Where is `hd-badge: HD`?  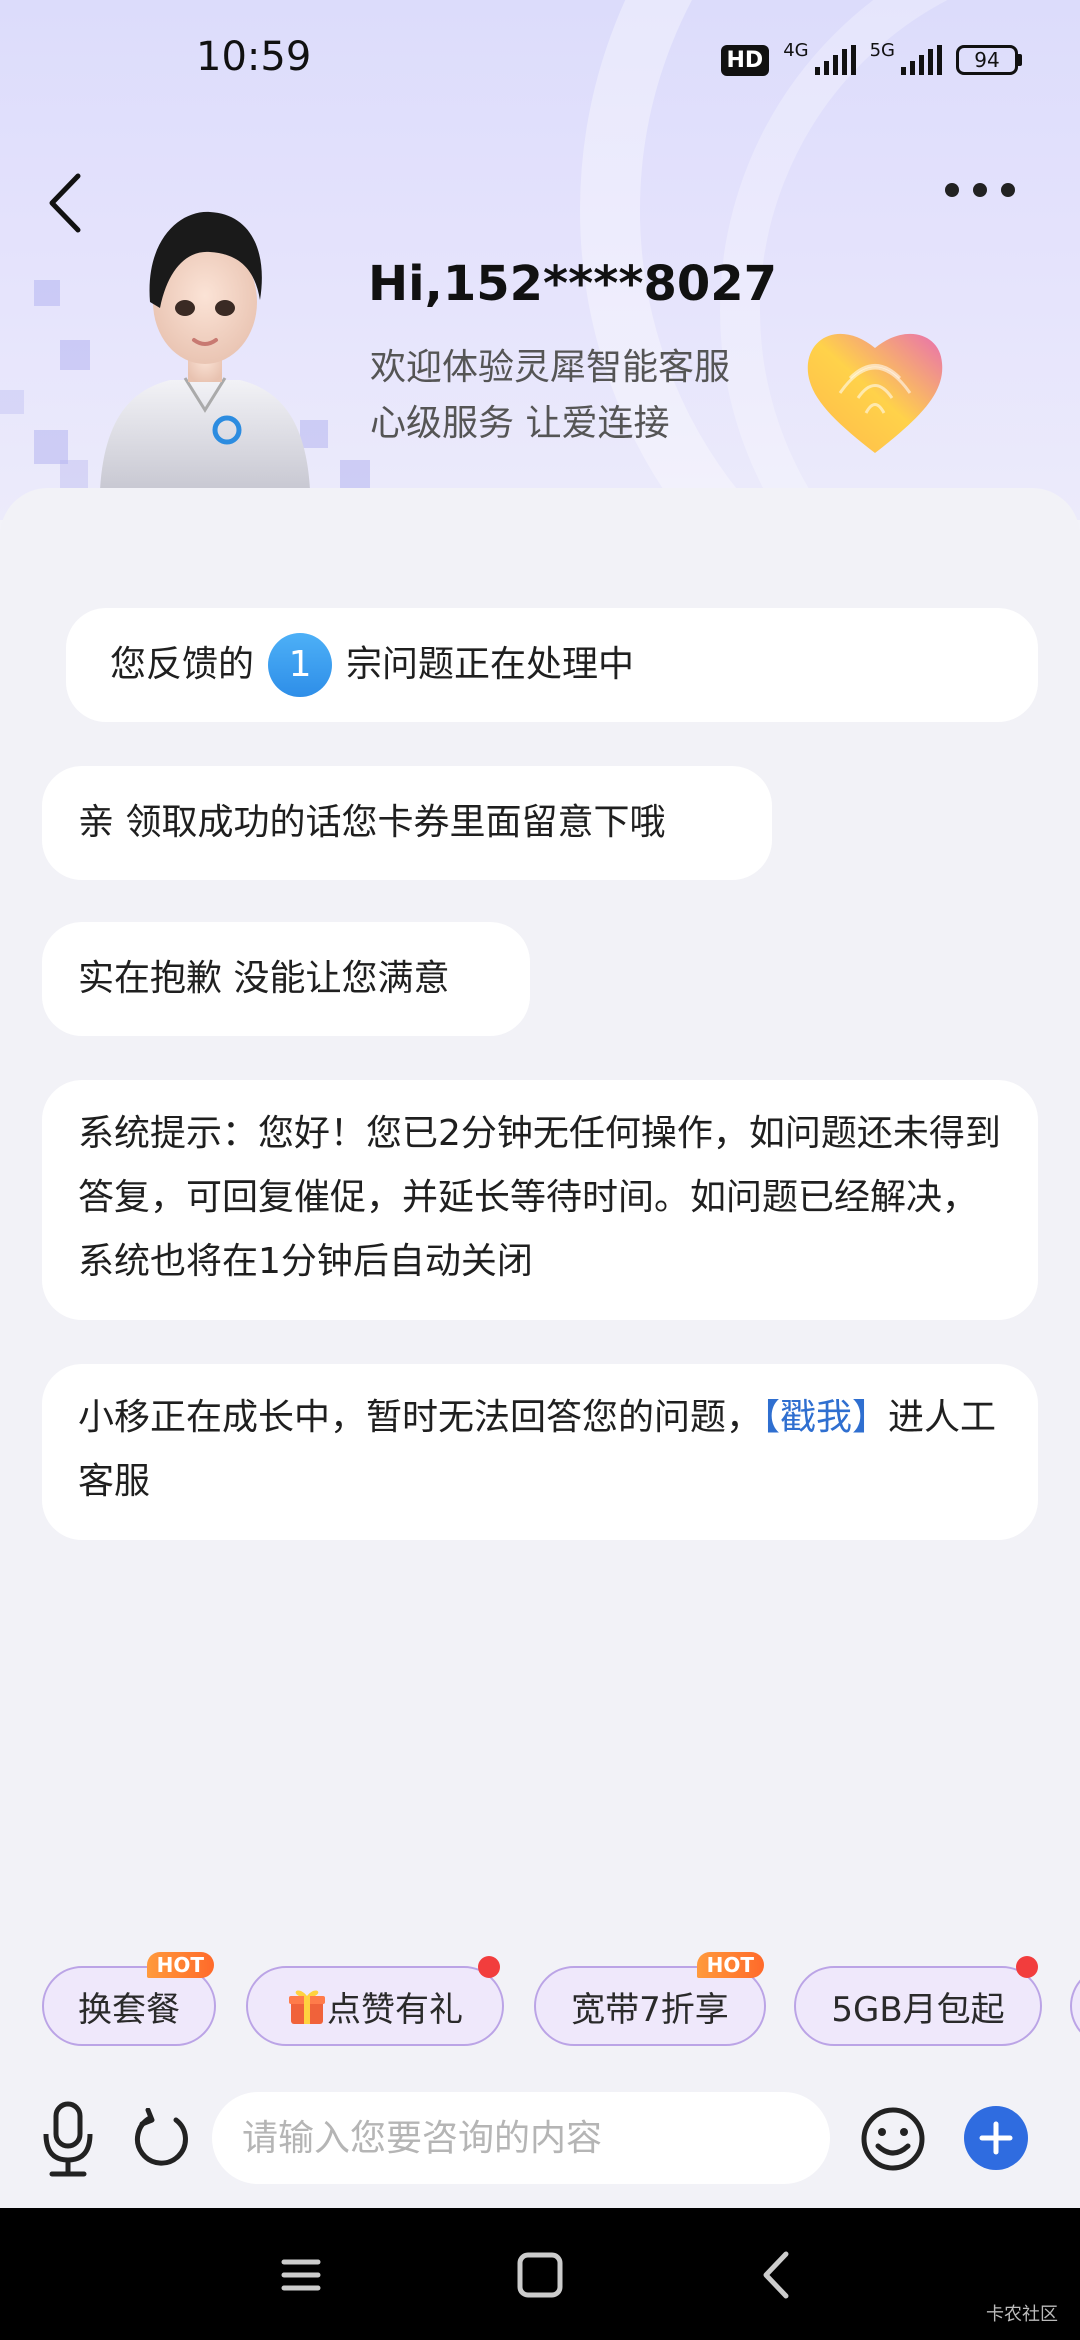
hd-badge: HD is located at coordinates (745, 60).